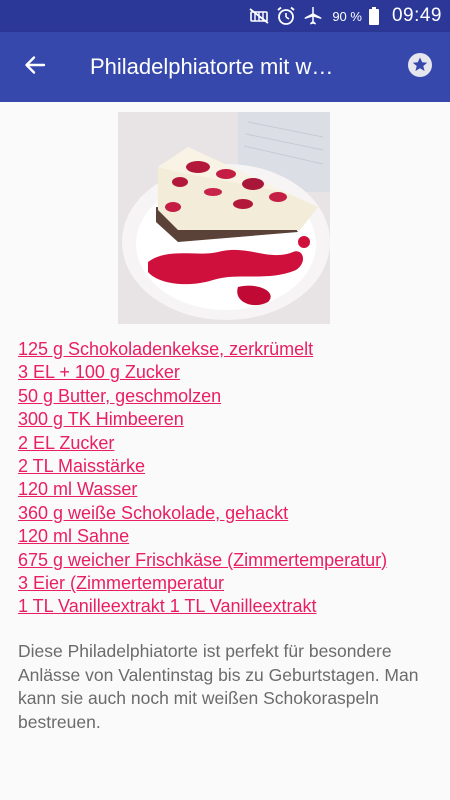 This screenshot has width=450, height=800. I want to click on ingredient-link: 300 g TK Himbeeren, so click(233, 419).